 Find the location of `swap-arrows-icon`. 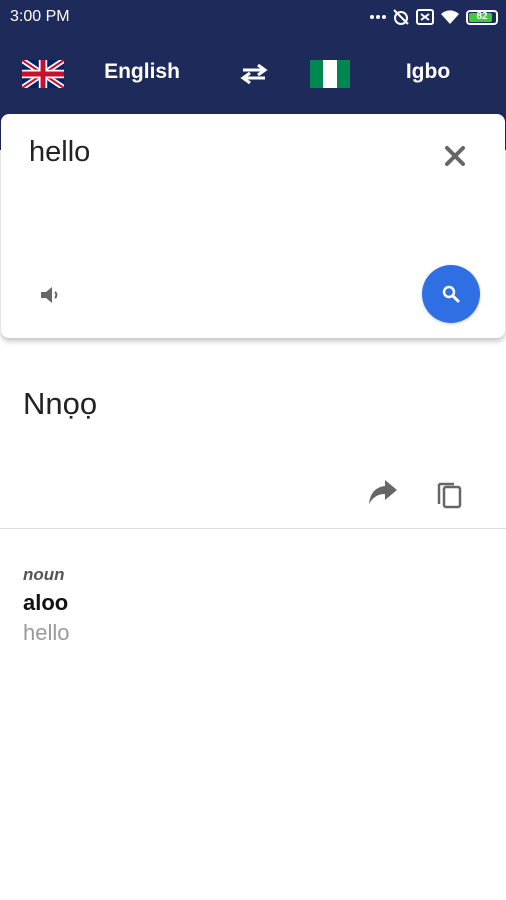

swap-arrows-icon is located at coordinates (254, 74).